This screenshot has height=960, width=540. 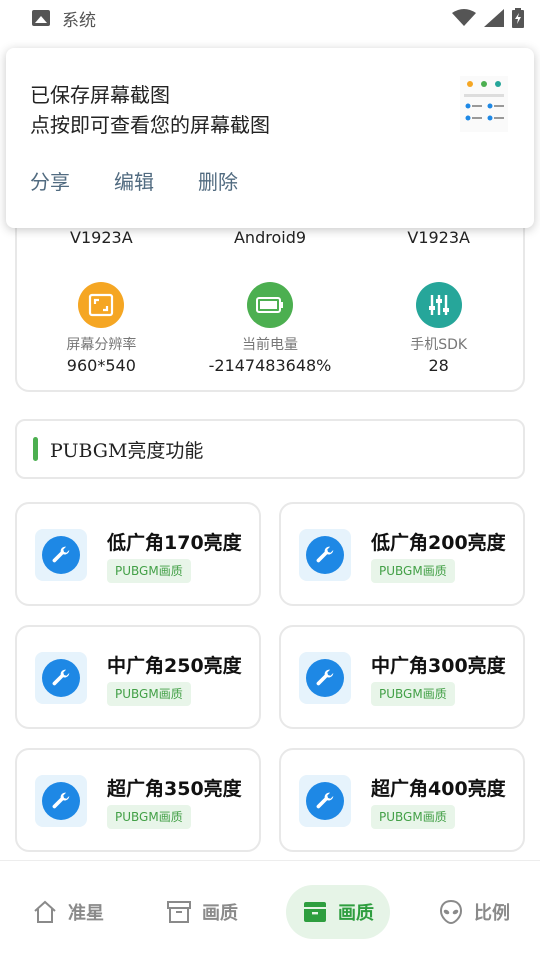 I want to click on nav-item-quality-active: 画质, so click(x=338, y=912).